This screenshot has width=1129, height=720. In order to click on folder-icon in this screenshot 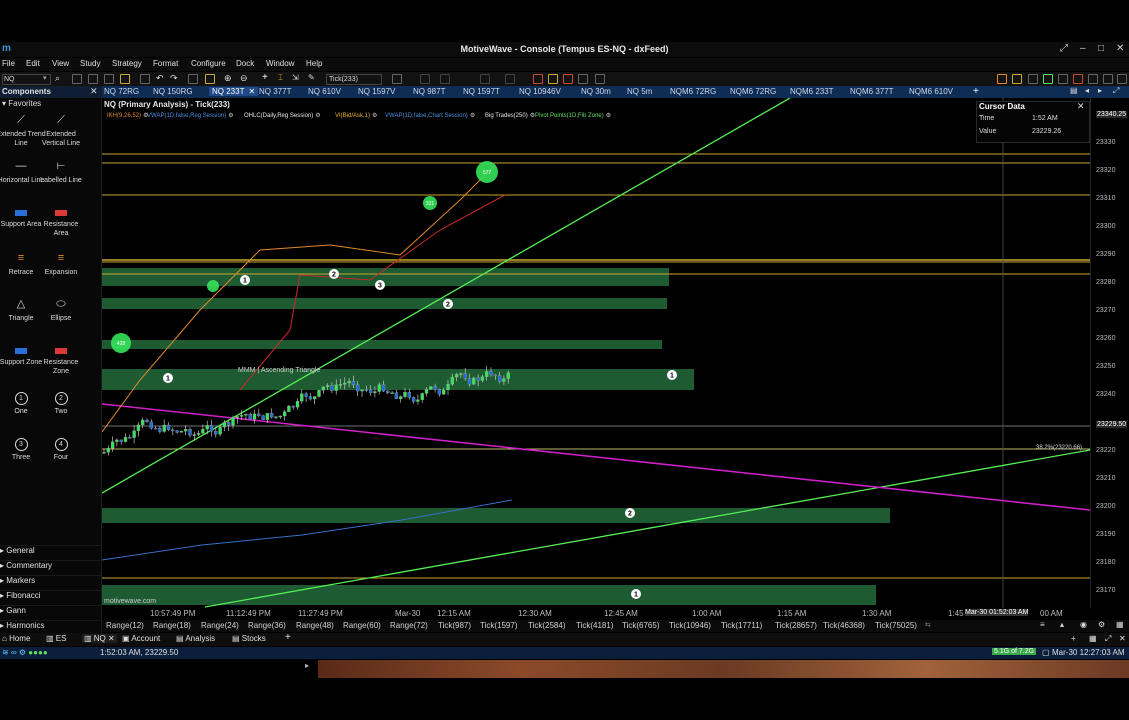, I will do `click(125, 79)`.